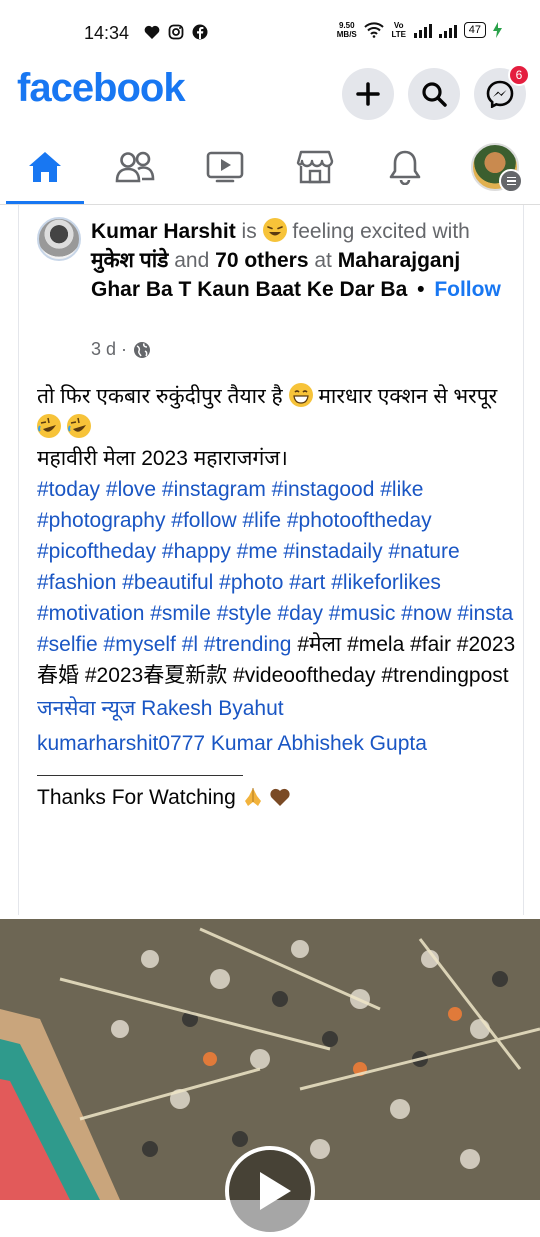 The width and height of the screenshot is (540, 1237). I want to click on friends-icon, so click(135, 167).